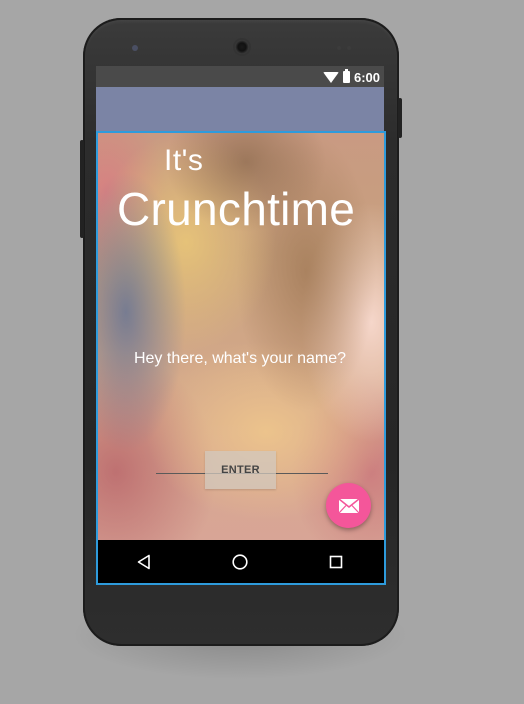 This screenshot has width=524, height=704. Describe the element at coordinates (240, 109) in the screenshot. I see `app-bar` at that location.